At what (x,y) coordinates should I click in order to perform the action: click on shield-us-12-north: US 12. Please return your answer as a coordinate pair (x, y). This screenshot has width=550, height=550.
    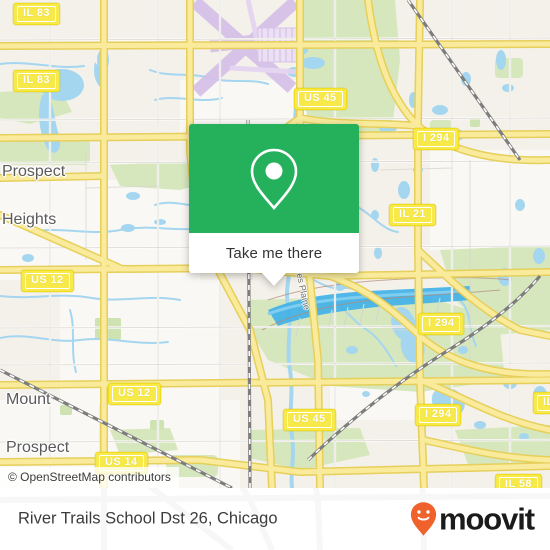
    Looking at the image, I should click on (47, 281).